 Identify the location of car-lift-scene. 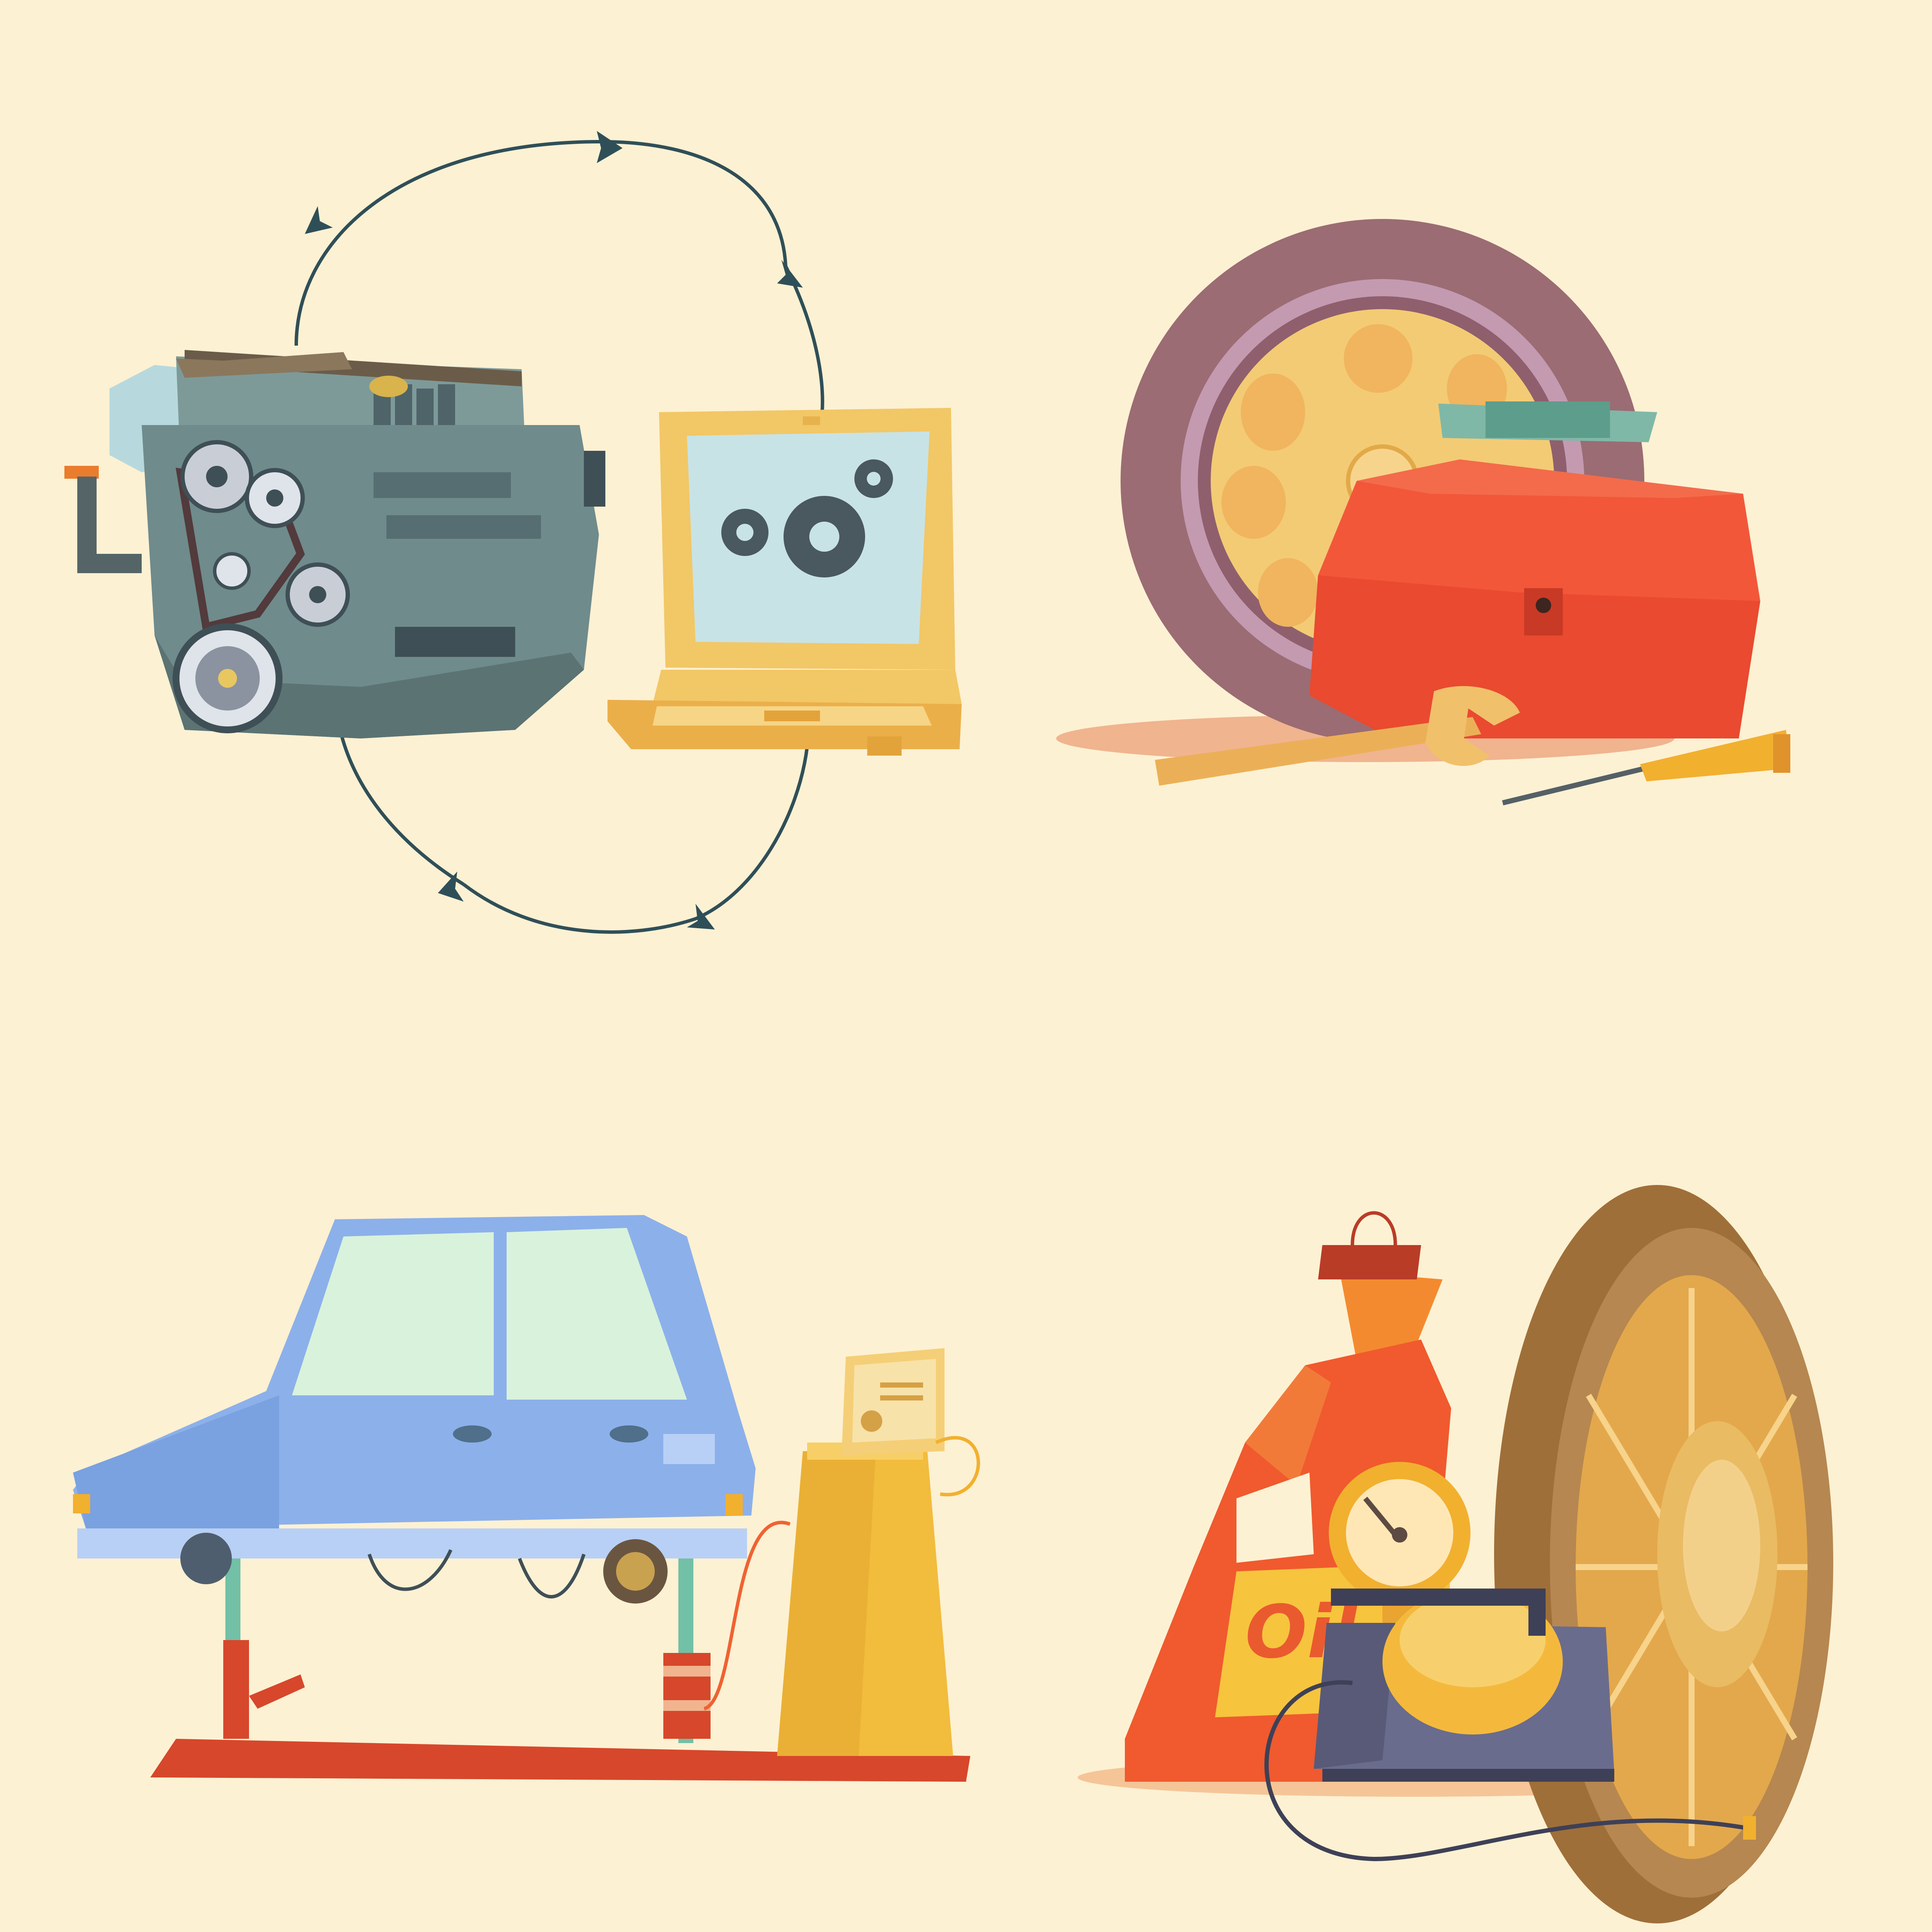
(526, 1499).